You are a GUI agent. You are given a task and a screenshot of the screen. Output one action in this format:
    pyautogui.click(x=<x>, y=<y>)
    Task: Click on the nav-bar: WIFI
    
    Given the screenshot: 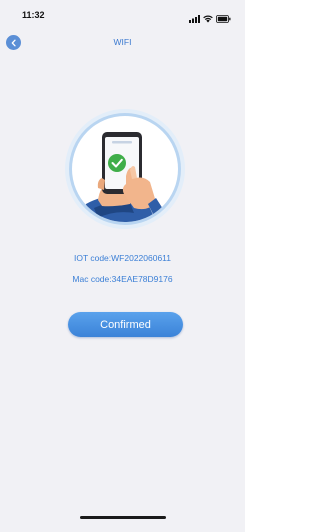 What is the action you would take?
    pyautogui.click(x=122, y=43)
    